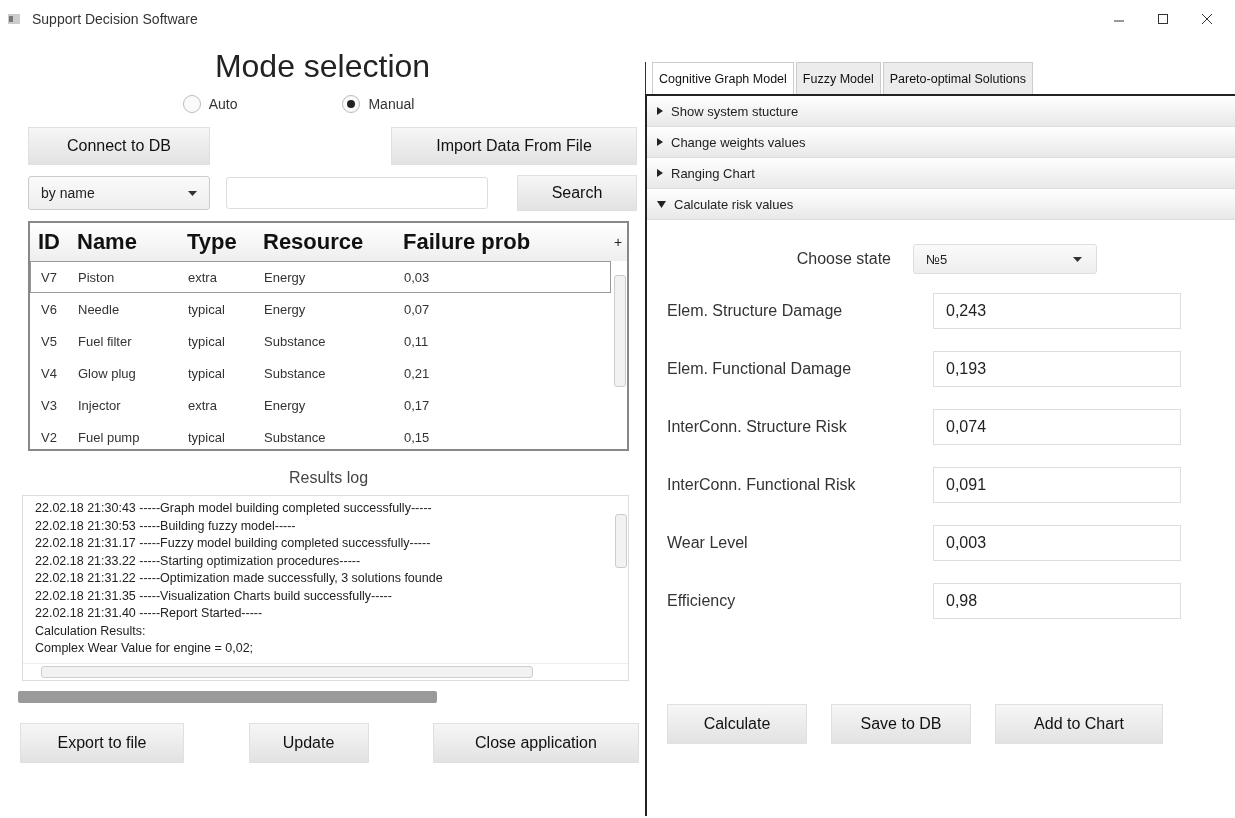  I want to click on log-line: 22.02.18 21:33.22 -----Starting optimization procedures-----, so click(198, 561).